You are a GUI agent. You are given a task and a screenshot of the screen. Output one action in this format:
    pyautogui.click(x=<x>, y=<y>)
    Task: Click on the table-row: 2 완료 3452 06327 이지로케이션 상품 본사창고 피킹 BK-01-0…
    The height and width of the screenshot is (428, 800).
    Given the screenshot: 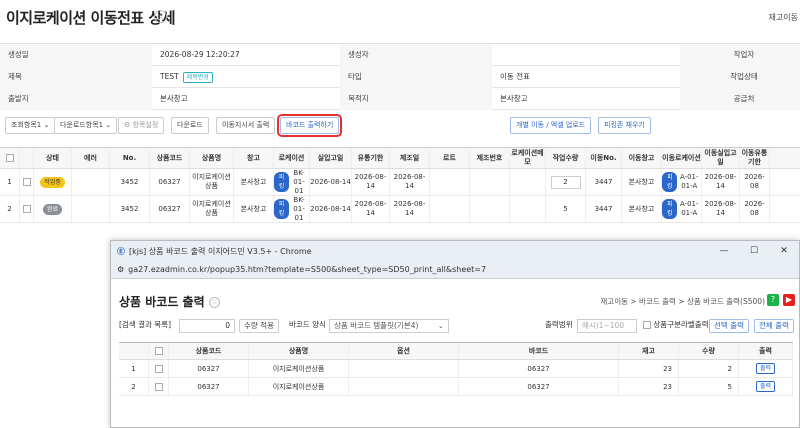 What is the action you would take?
    pyautogui.click(x=400, y=209)
    